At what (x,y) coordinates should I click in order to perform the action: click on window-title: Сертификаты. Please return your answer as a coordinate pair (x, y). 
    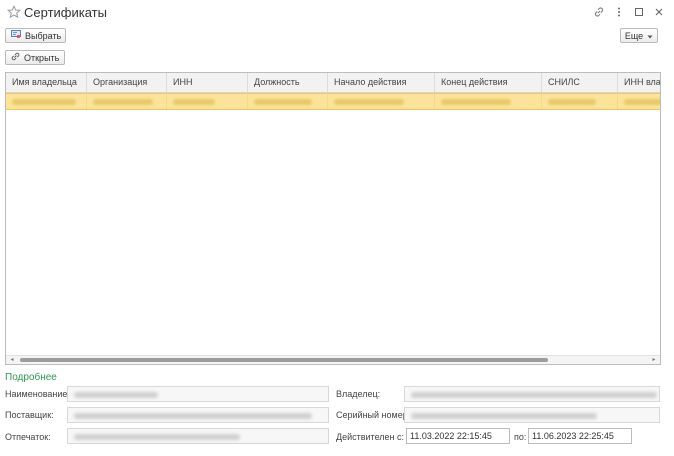
    Looking at the image, I should click on (65, 12).